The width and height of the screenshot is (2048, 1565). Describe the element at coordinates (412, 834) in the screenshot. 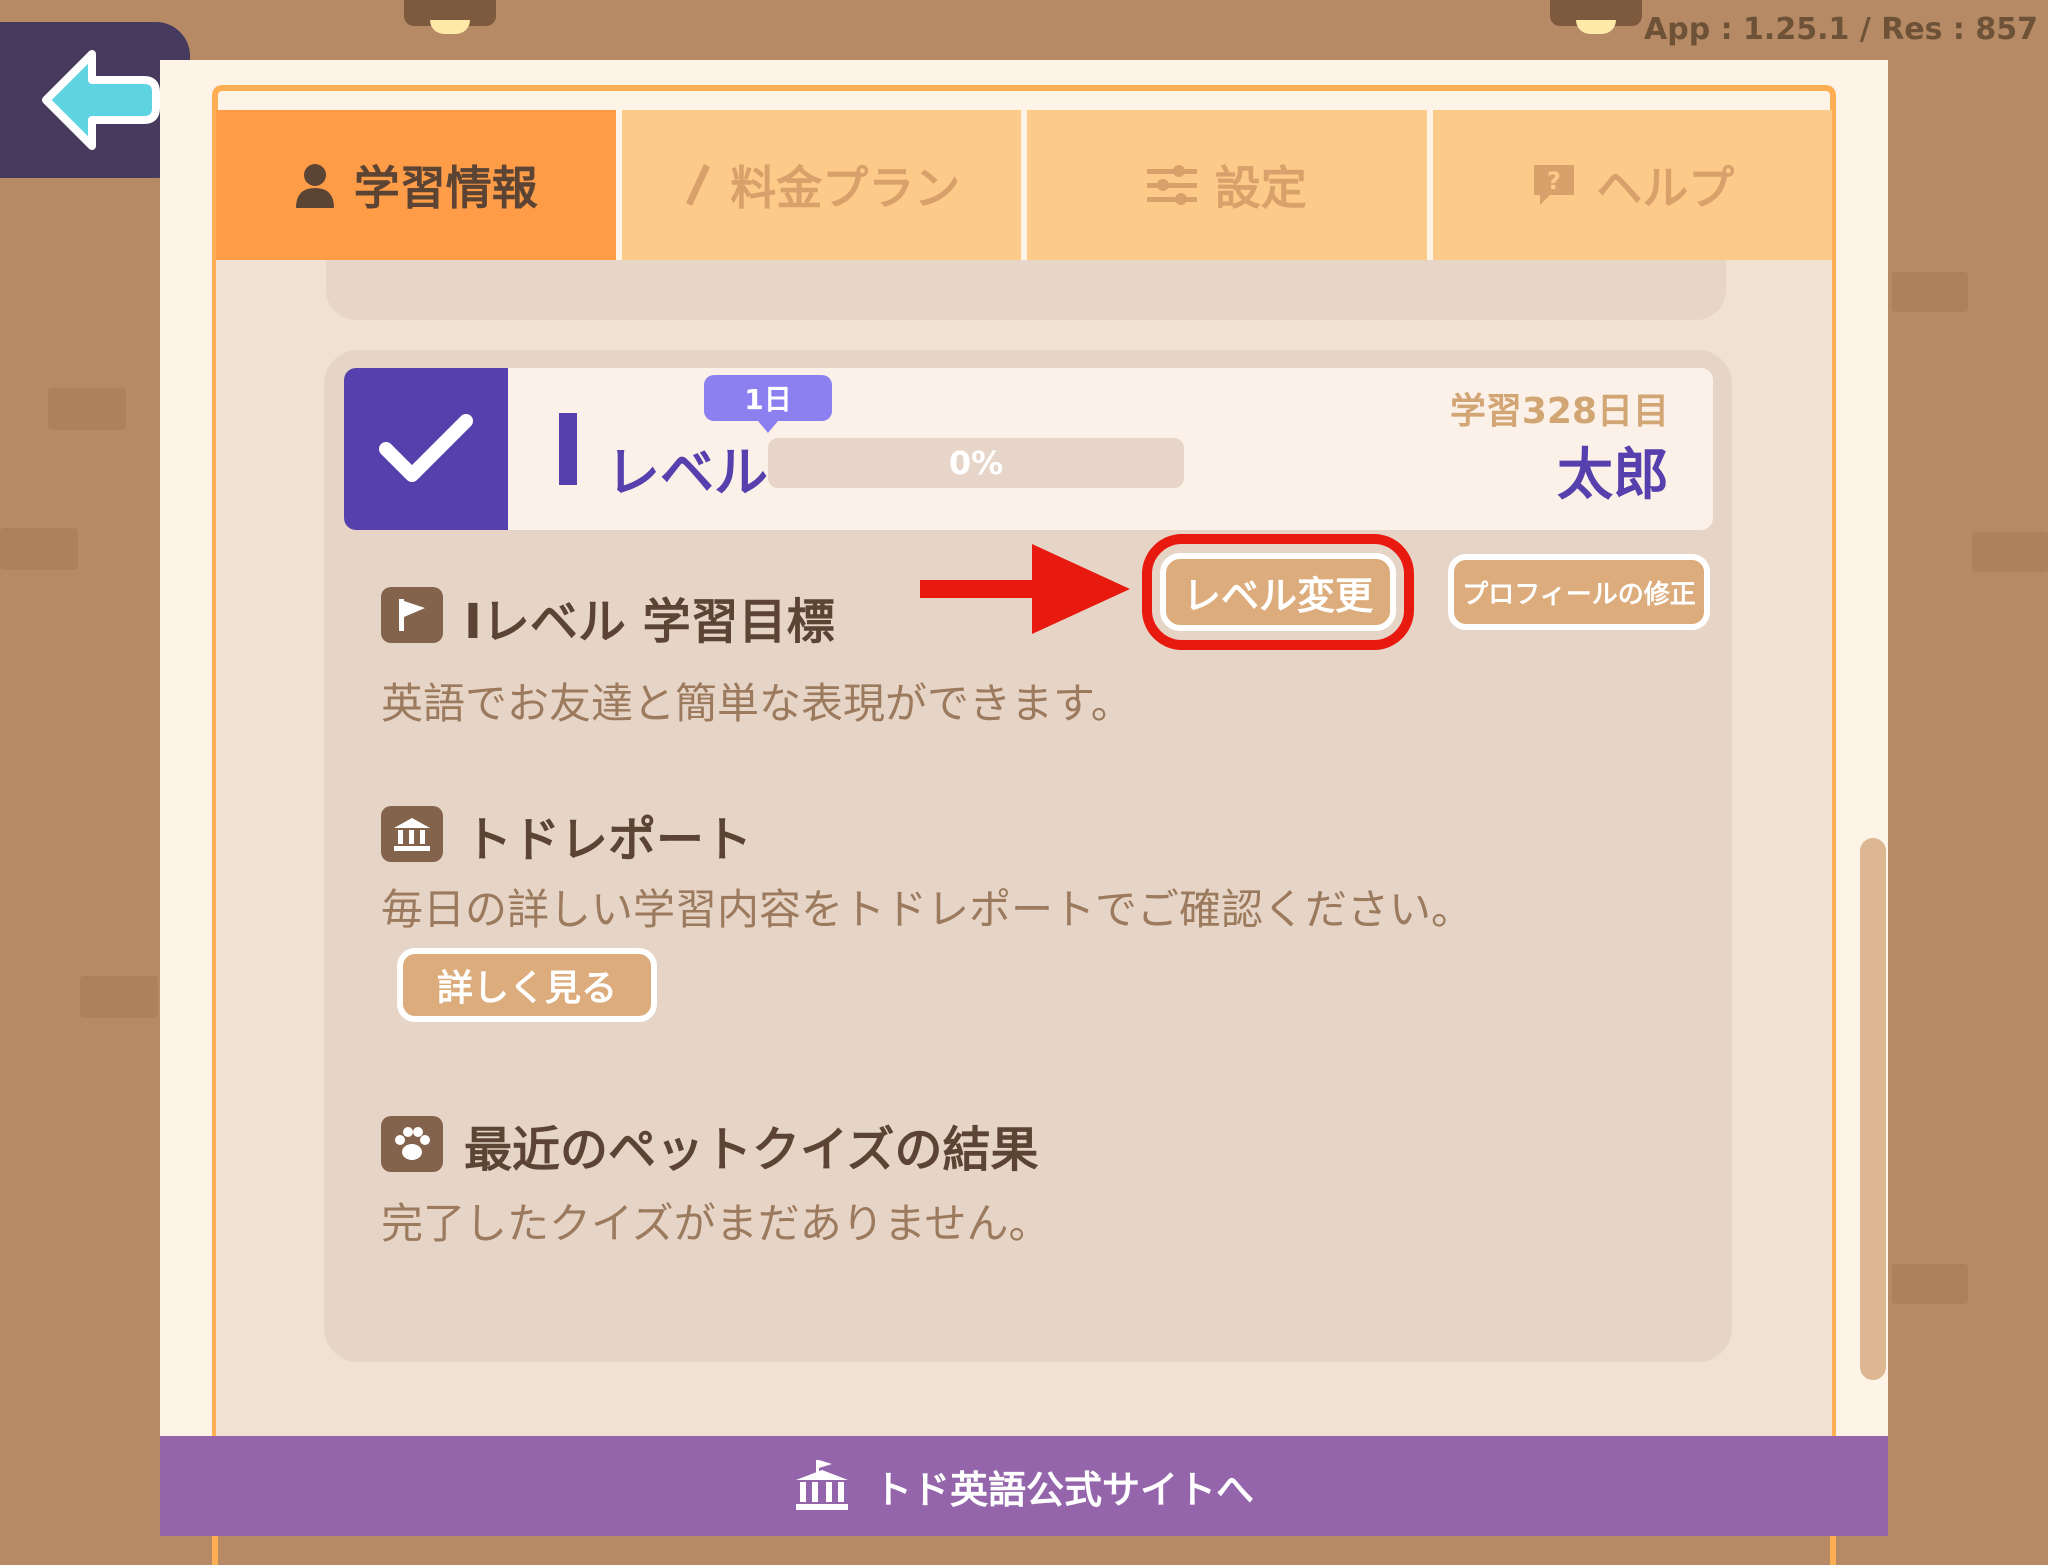

I see `report-icon` at that location.